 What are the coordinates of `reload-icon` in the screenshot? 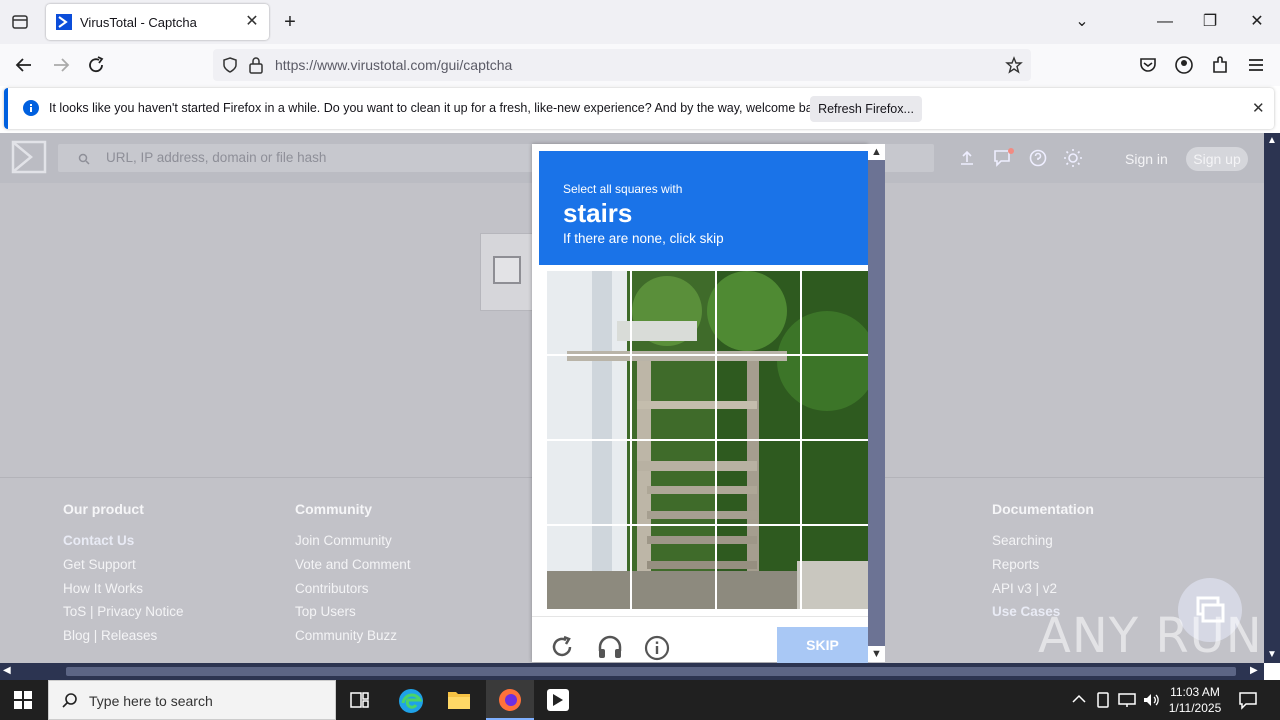 It's located at (96, 65).